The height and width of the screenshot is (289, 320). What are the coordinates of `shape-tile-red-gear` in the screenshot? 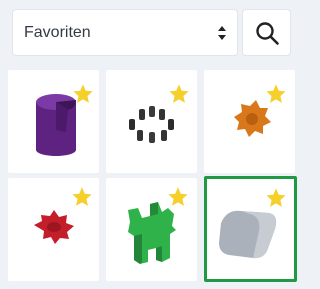 It's located at (53, 229).